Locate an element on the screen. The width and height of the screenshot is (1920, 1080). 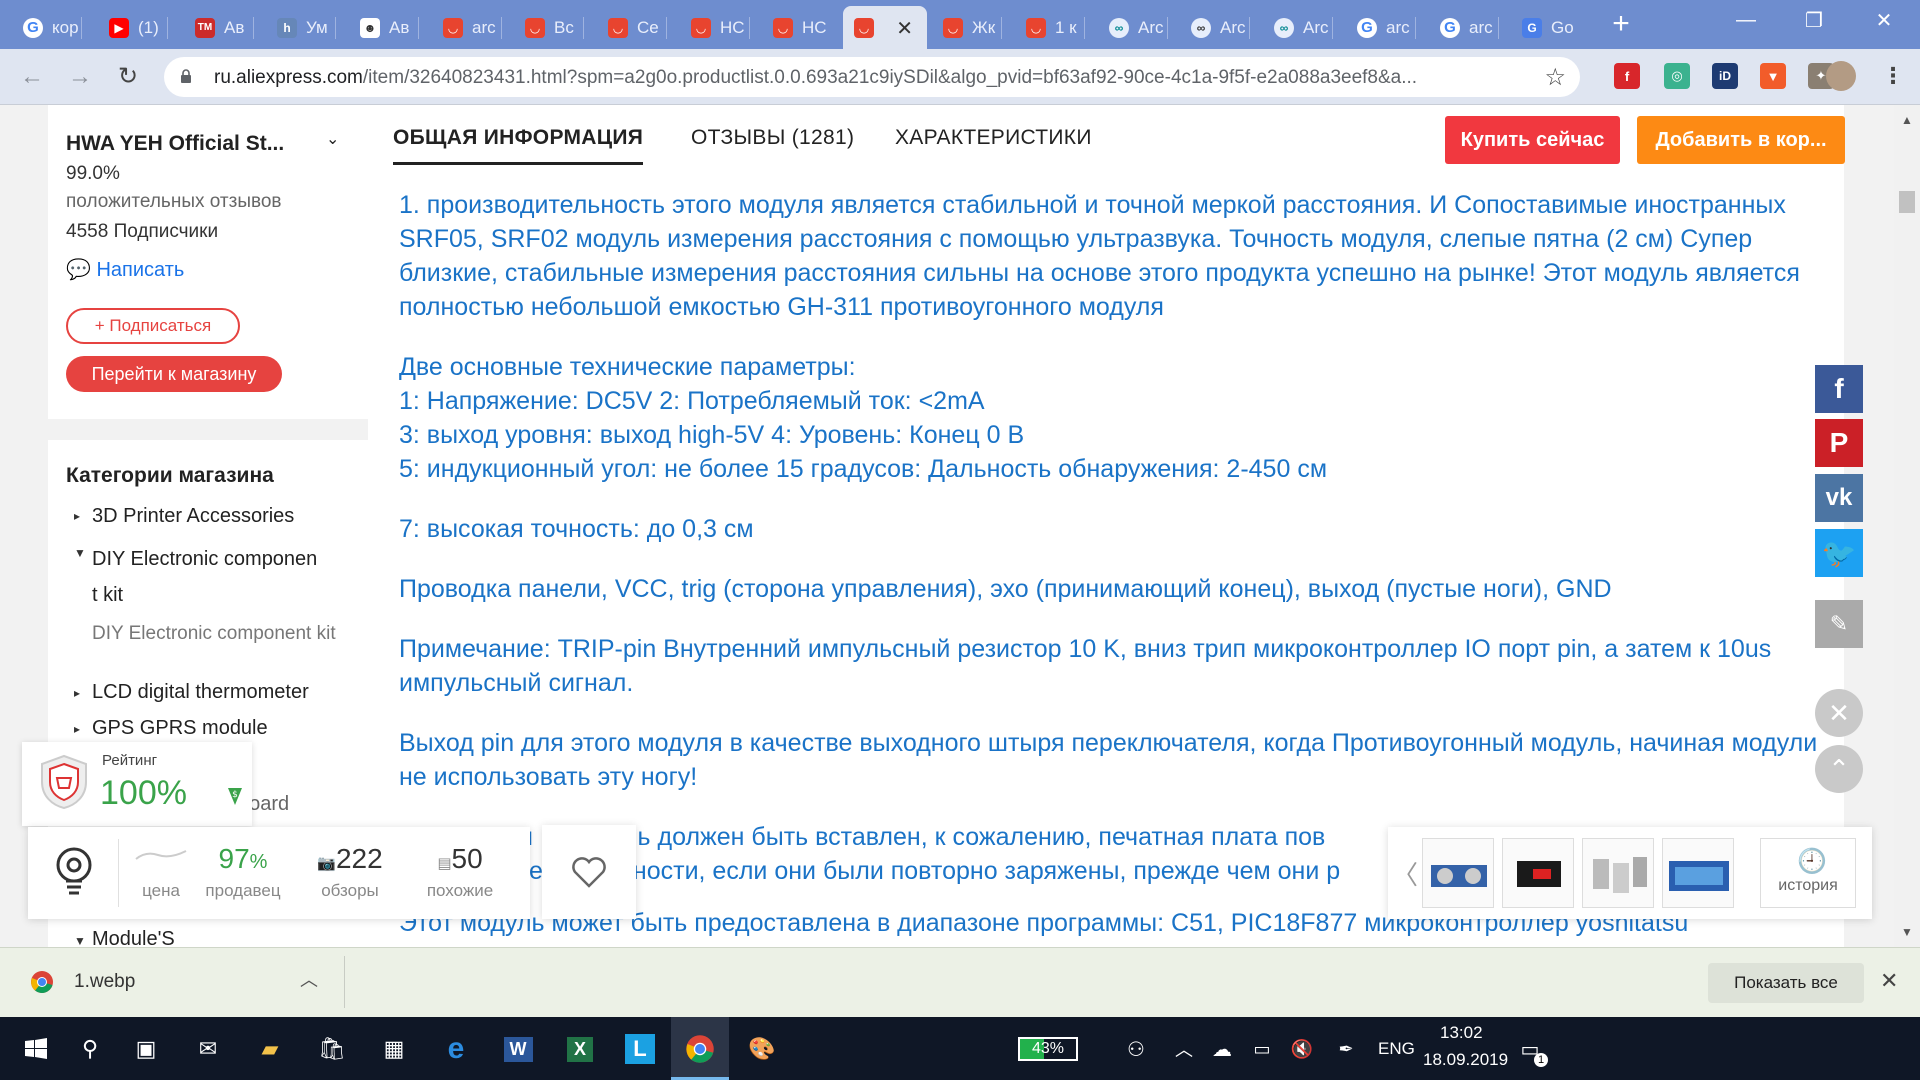
reviews-count: 📷222 is located at coordinates (350, 859).